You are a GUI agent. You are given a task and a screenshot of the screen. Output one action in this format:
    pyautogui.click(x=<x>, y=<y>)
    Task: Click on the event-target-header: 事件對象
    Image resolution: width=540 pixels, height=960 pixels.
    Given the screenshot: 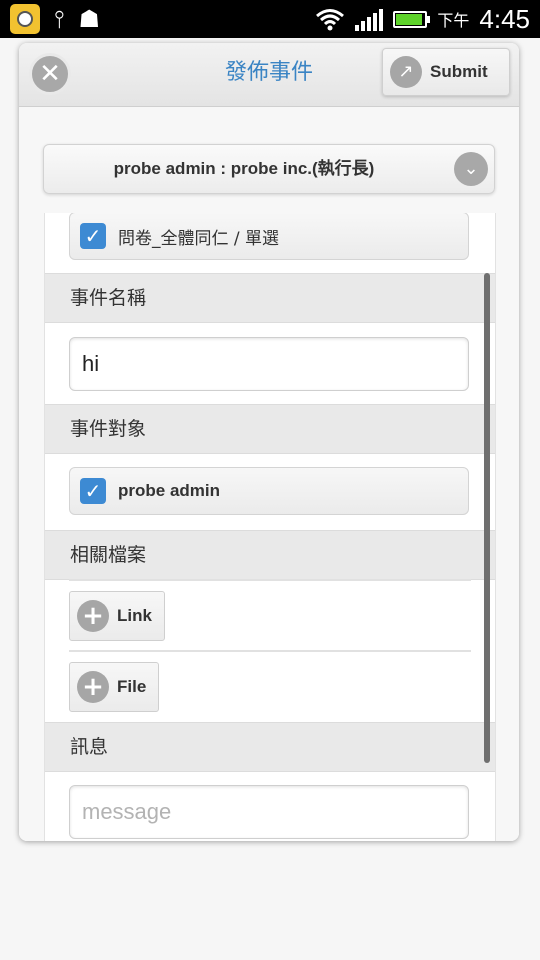 What is the action you would take?
    pyautogui.click(x=270, y=429)
    